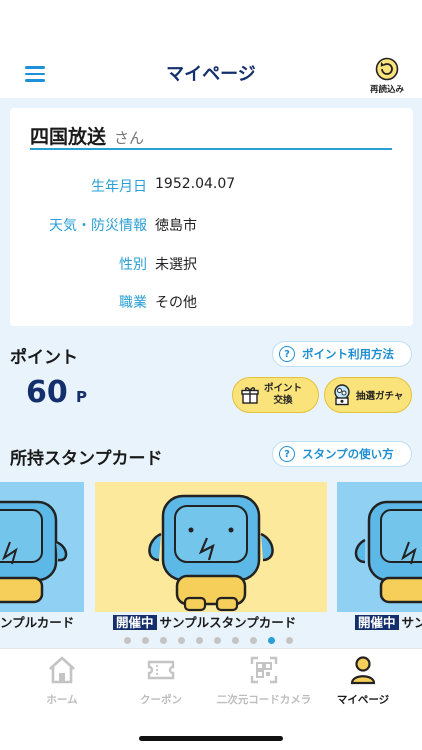 This screenshot has width=422, height=750. Describe the element at coordinates (161, 670) in the screenshot. I see `ticket-icon` at that location.